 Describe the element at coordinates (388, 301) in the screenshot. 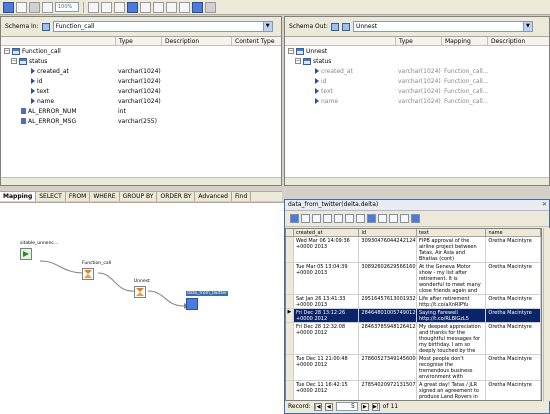

I see `cell-id: 295164576130019329` at that location.